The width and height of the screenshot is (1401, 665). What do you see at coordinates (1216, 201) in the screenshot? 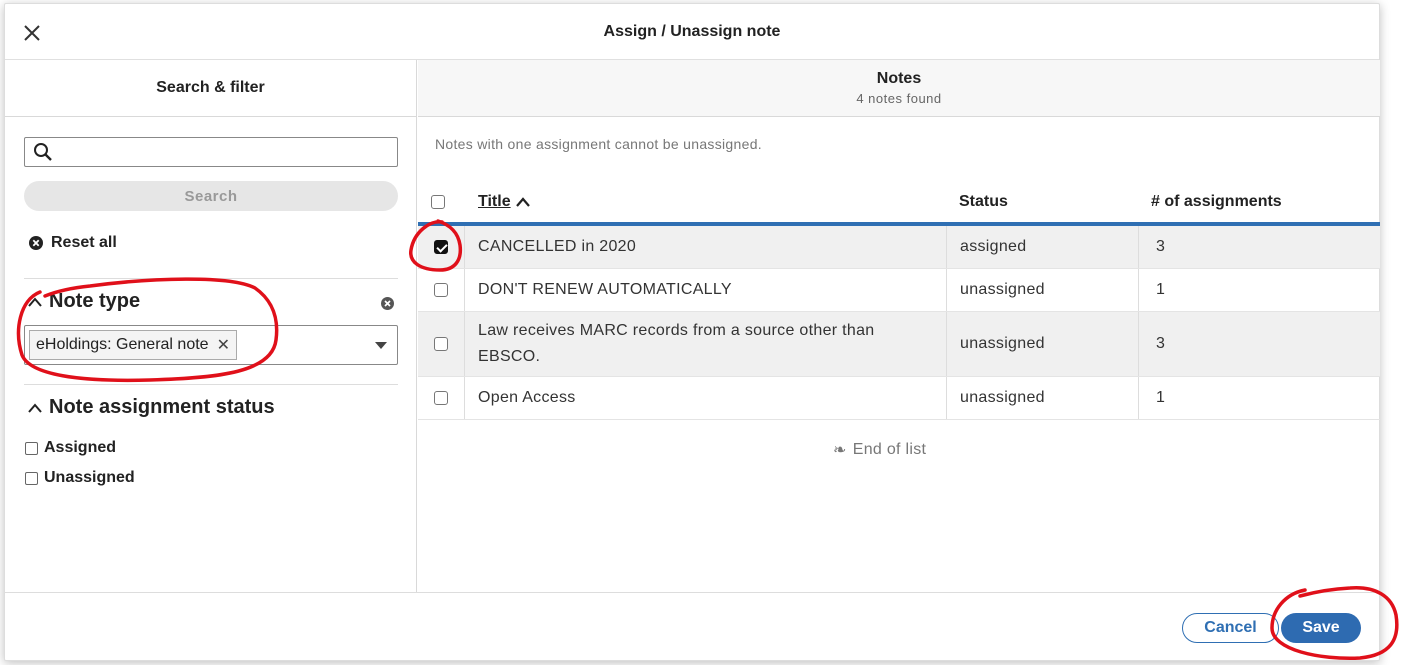
I see `assignments-column-header: # of assignments` at bounding box center [1216, 201].